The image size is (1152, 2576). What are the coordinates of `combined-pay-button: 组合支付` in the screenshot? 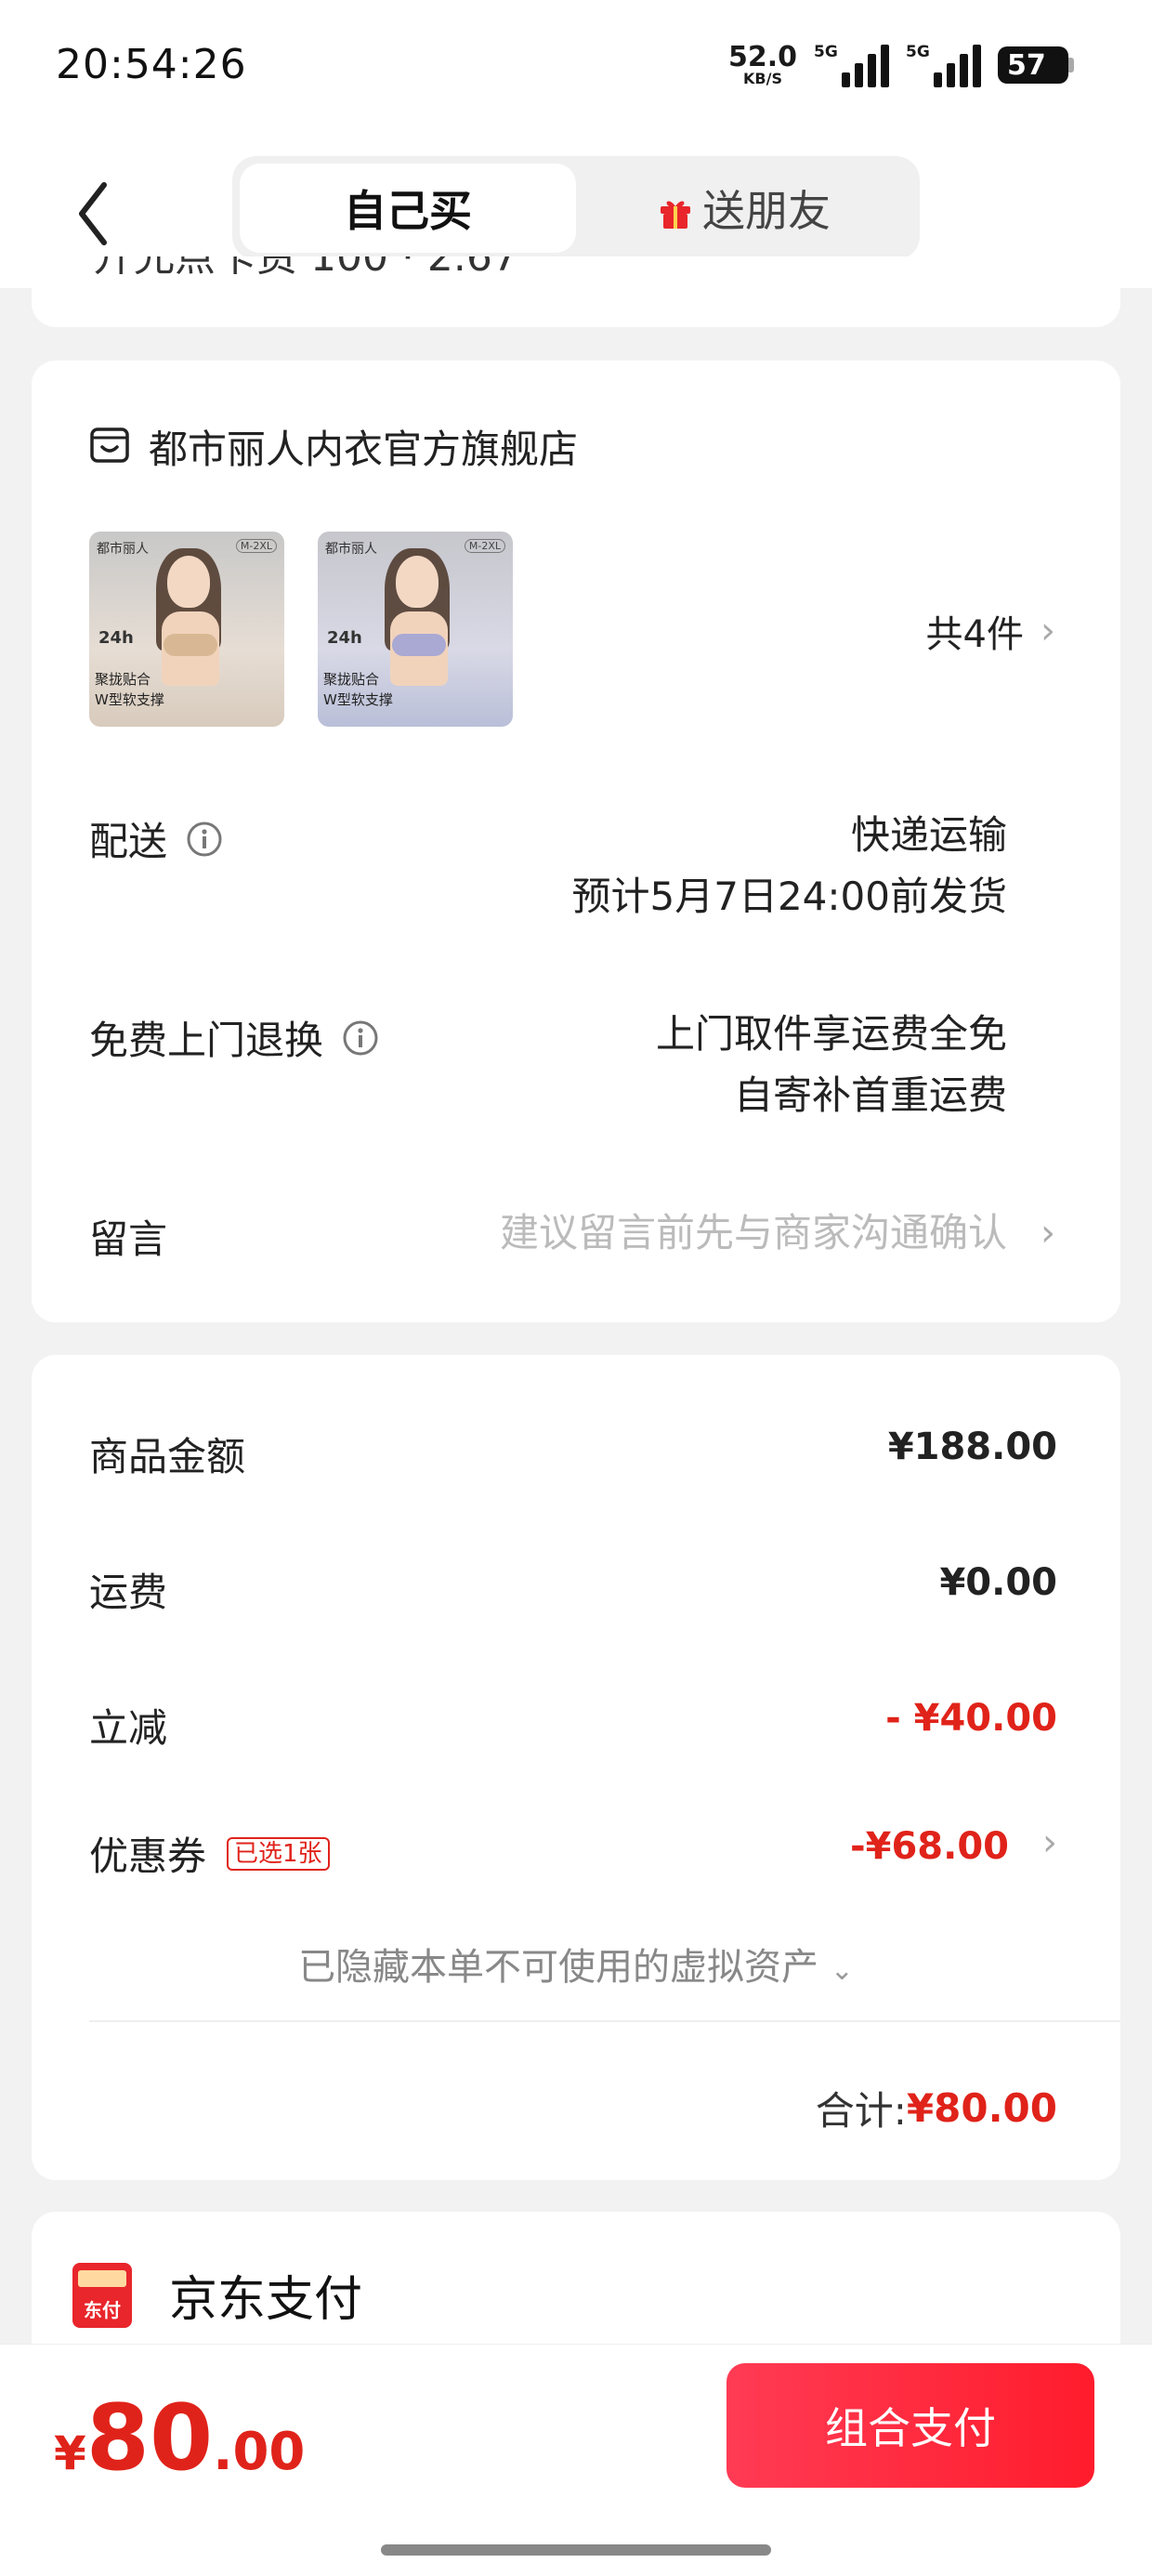 It's located at (910, 2425).